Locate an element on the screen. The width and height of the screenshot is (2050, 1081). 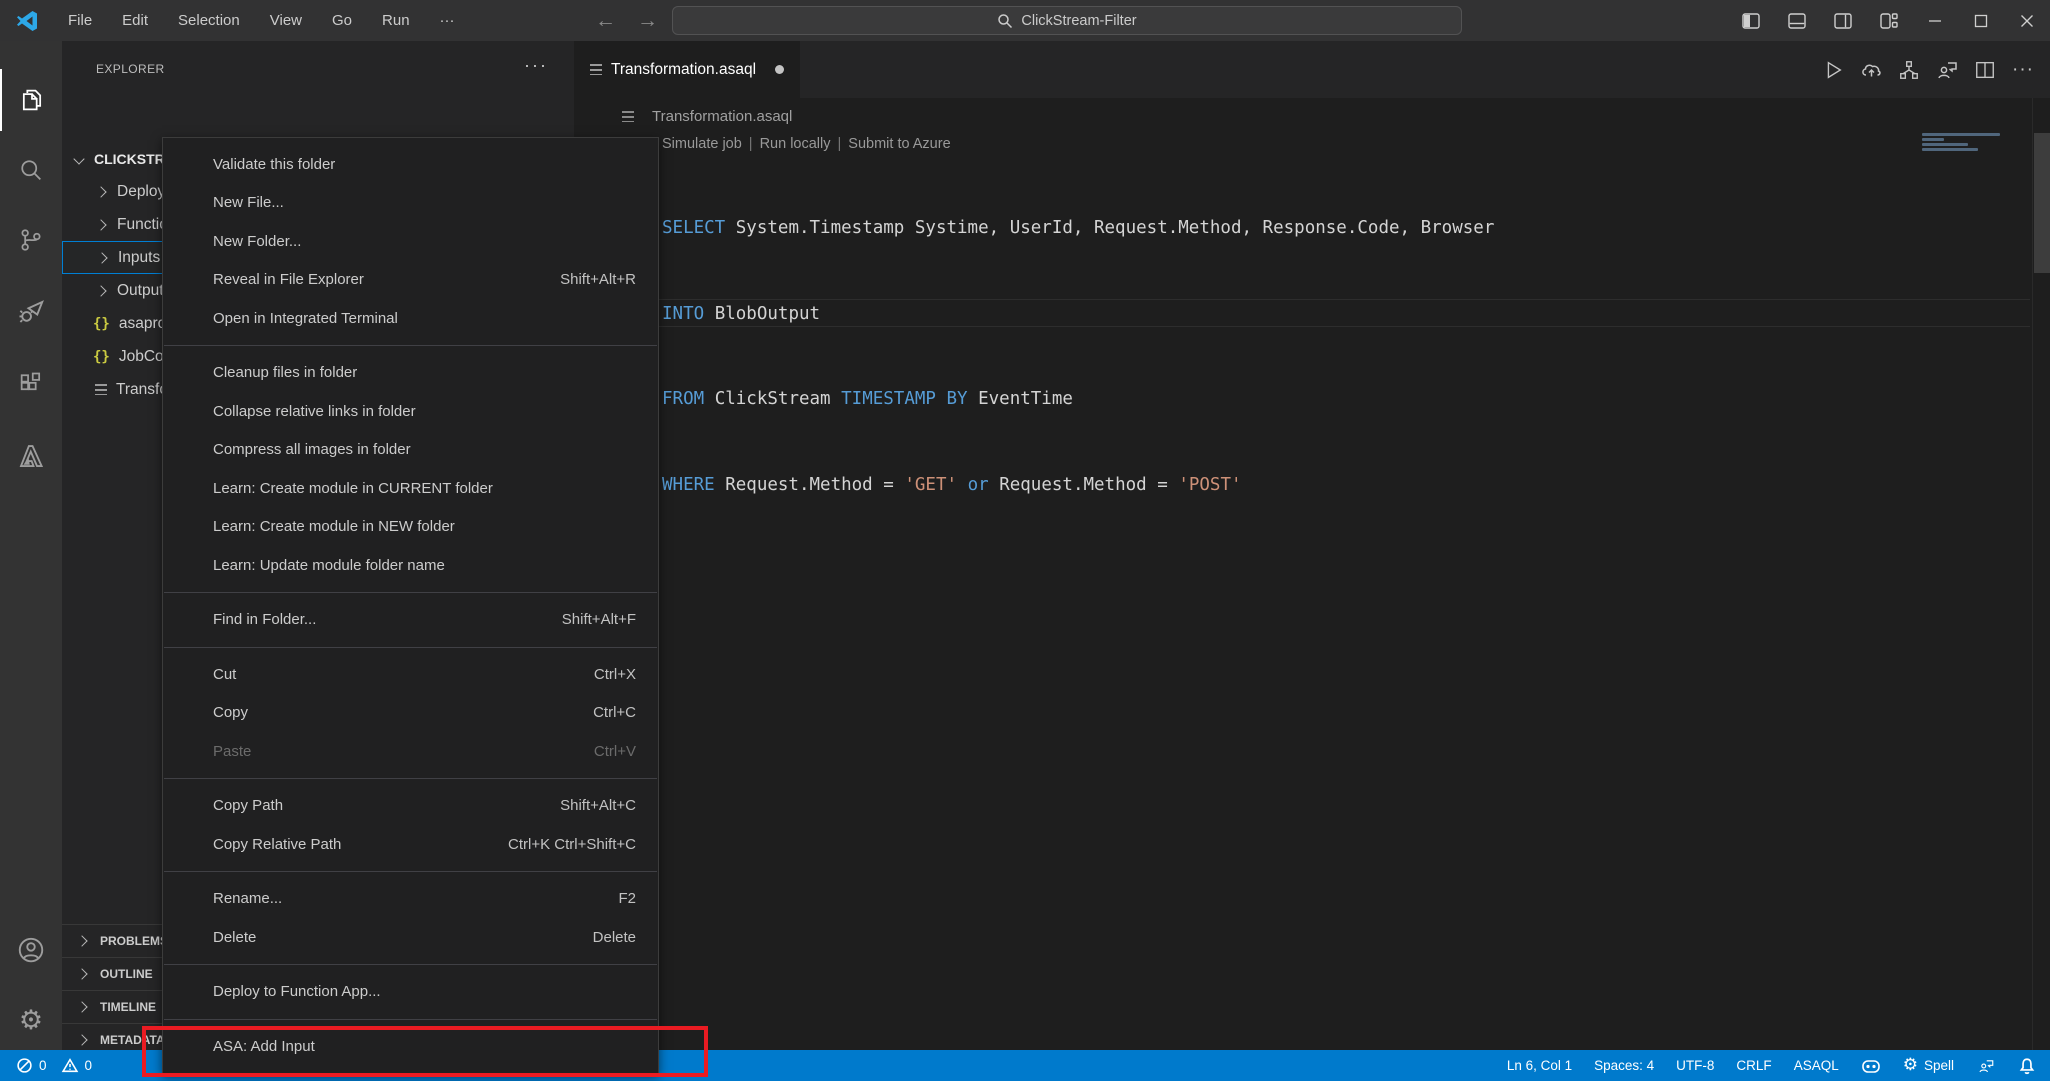
menu-cut: Cut Ctrl+X is located at coordinates (410, 674).